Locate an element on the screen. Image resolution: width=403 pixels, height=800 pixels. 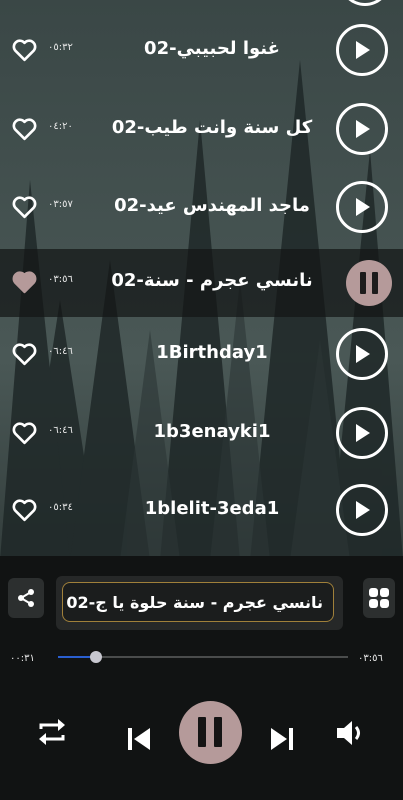
skip-previous-icon is located at coordinates (139, 739).